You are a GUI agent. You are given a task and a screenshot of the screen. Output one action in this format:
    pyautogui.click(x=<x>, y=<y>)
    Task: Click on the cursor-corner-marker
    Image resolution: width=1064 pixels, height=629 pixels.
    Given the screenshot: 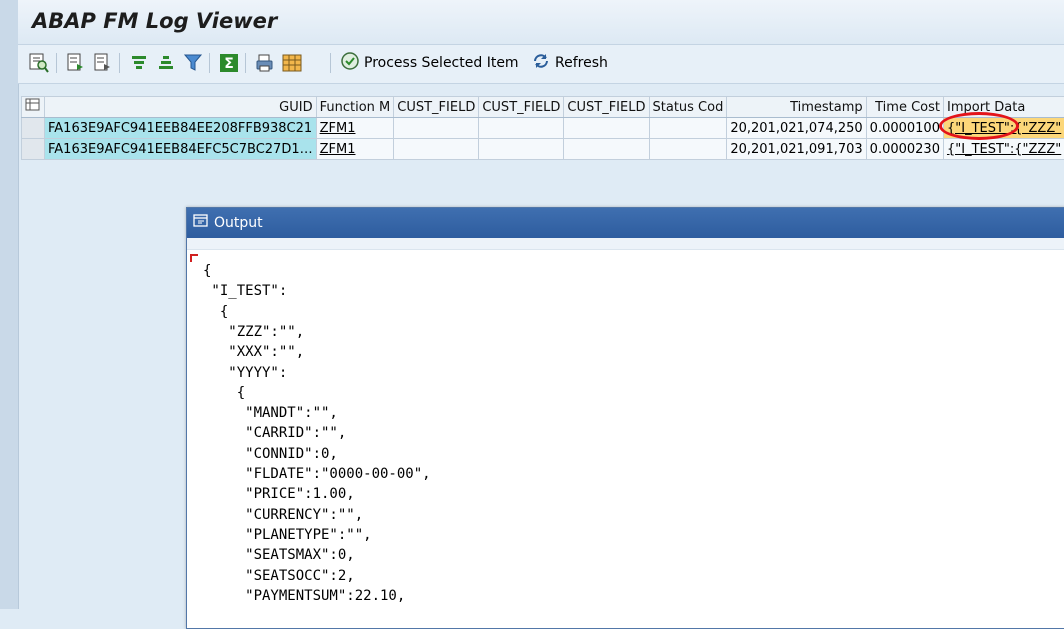 What is the action you would take?
    pyautogui.click(x=194, y=258)
    